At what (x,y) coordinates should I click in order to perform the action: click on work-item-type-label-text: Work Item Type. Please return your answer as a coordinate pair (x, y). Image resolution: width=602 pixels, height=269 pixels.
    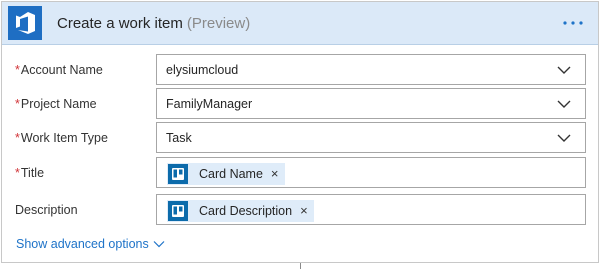
    Looking at the image, I should click on (64, 138).